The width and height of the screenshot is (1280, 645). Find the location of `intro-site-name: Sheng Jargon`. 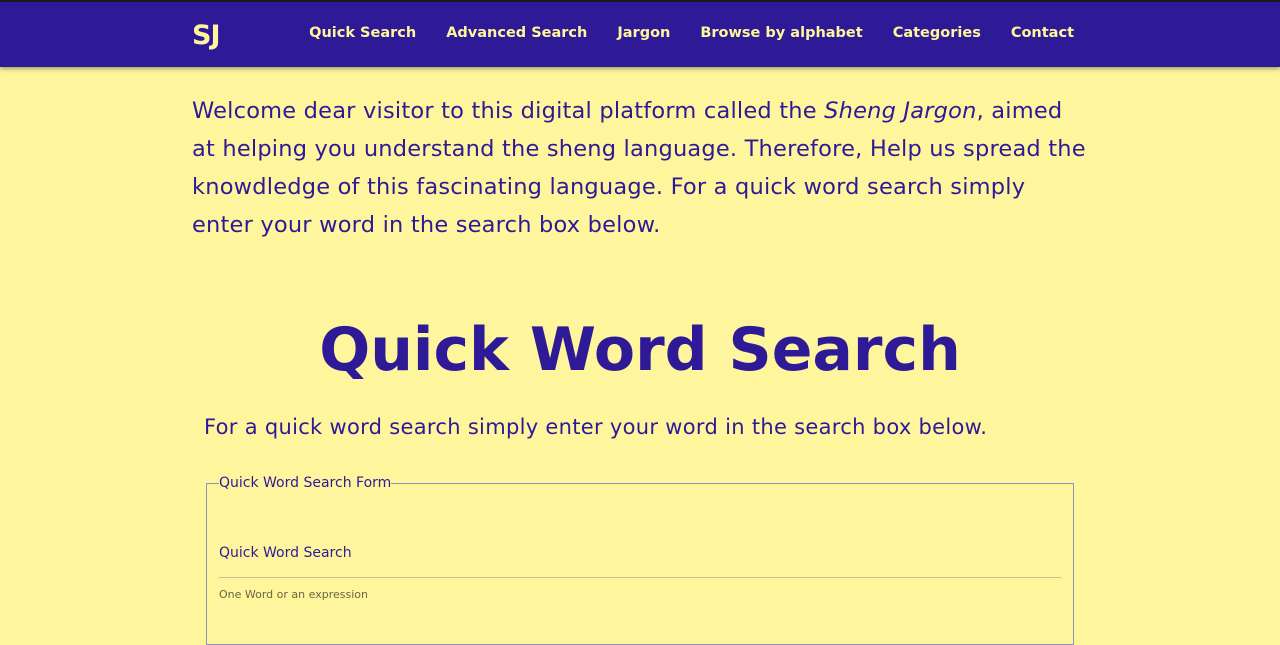

intro-site-name: Sheng Jargon is located at coordinates (900, 111).